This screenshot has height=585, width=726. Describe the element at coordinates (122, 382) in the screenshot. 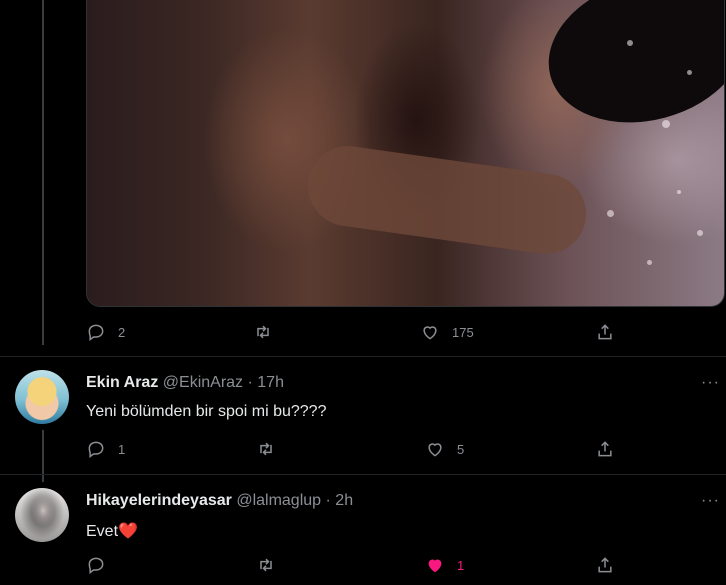

I see `display-name: Ekin Araz` at that location.